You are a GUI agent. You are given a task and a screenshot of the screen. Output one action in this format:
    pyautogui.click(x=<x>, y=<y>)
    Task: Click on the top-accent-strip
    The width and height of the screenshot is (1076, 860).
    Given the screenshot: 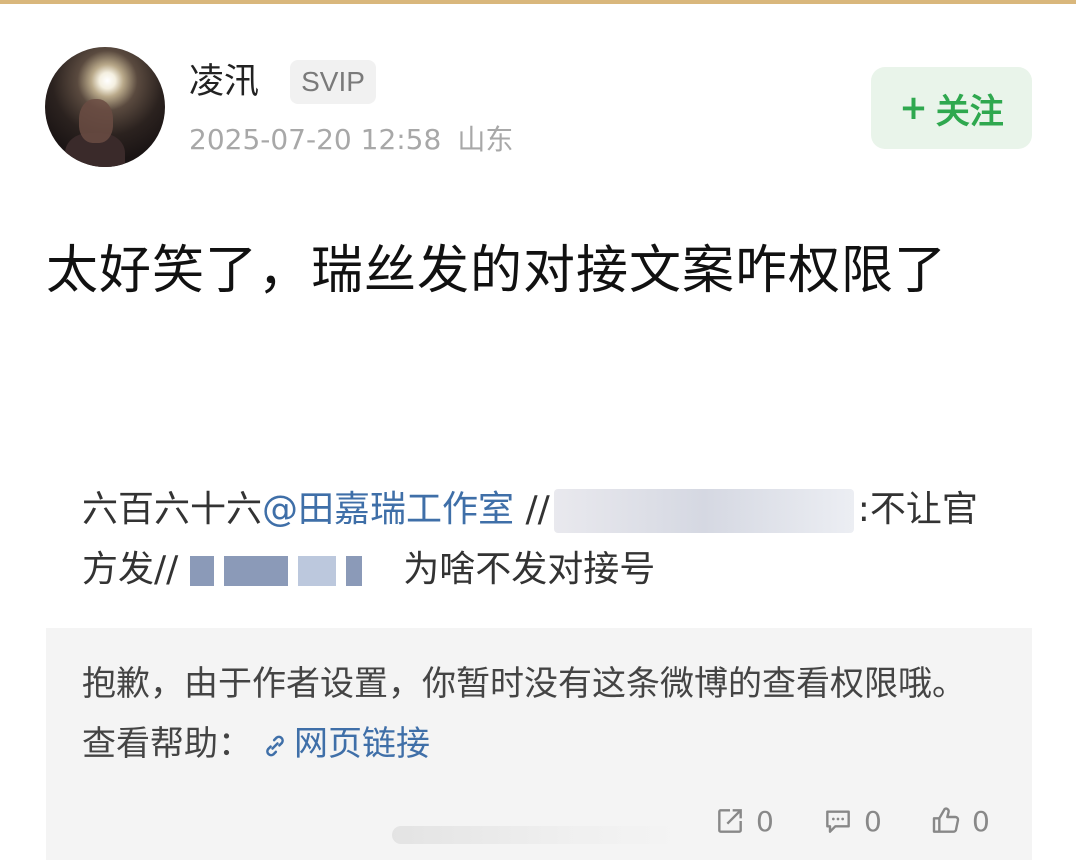 What is the action you would take?
    pyautogui.click(x=538, y=2)
    